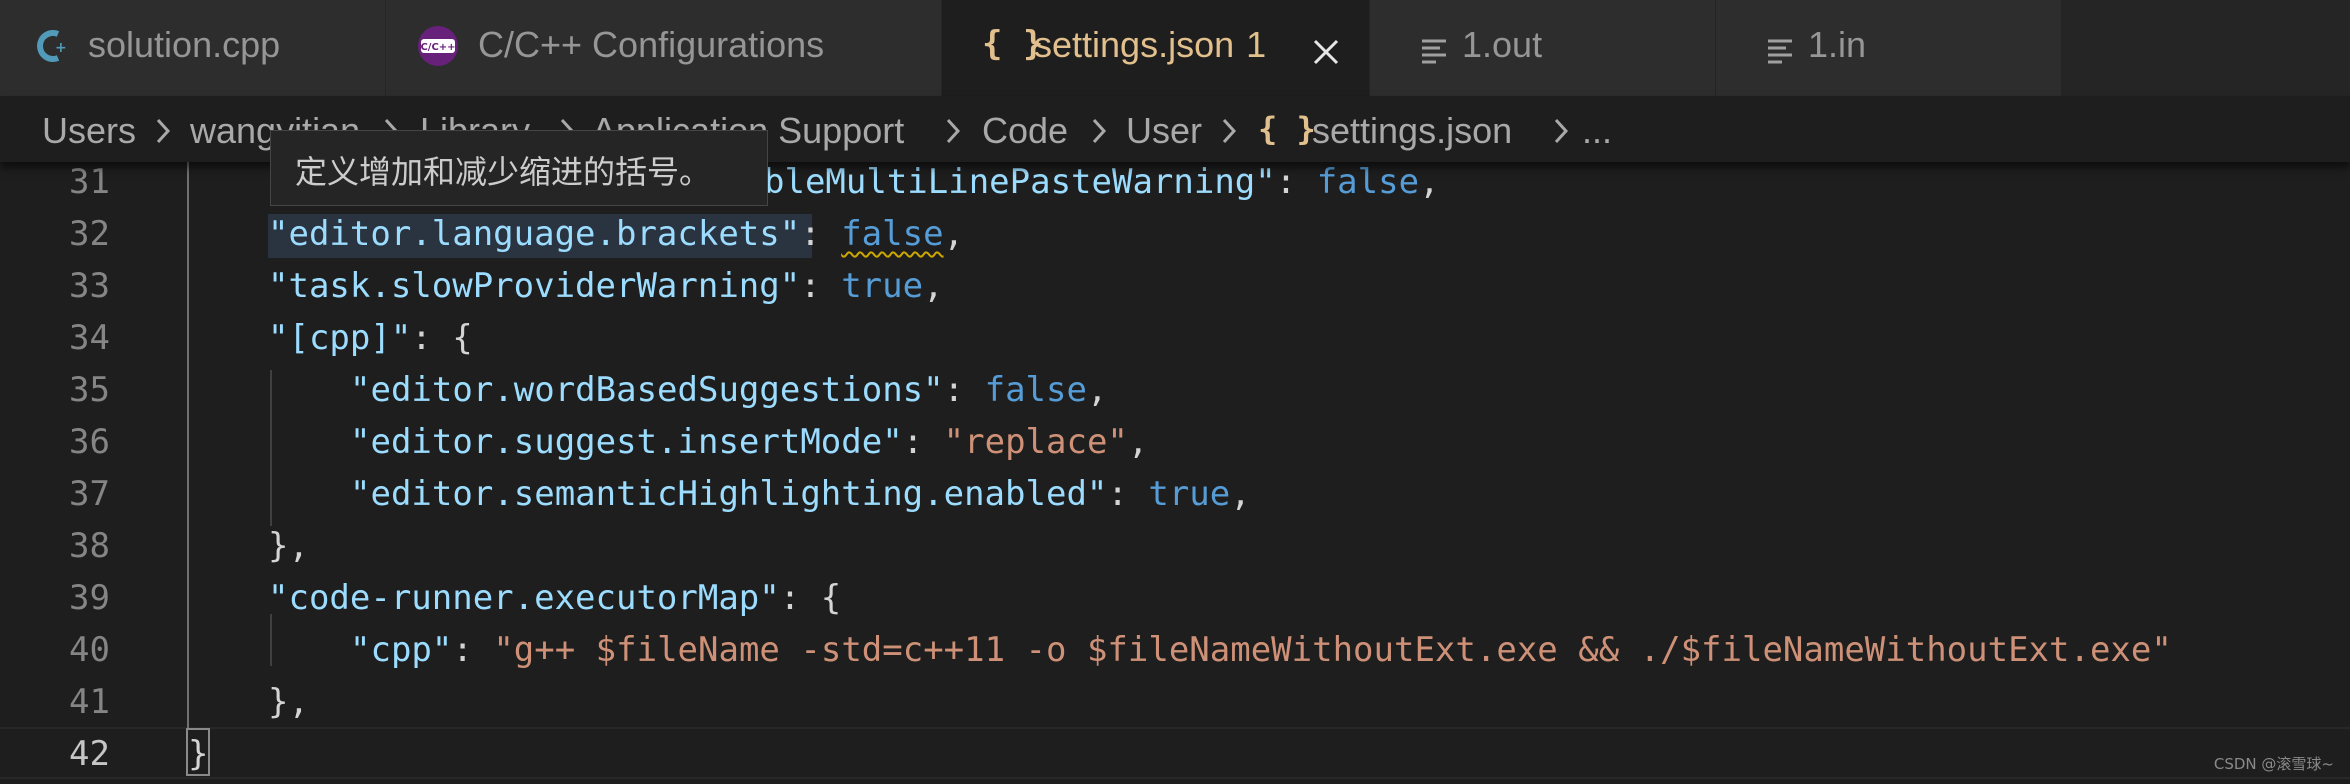  Describe the element at coordinates (89, 131) in the screenshot. I see `breadcrumb-item: Users` at that location.